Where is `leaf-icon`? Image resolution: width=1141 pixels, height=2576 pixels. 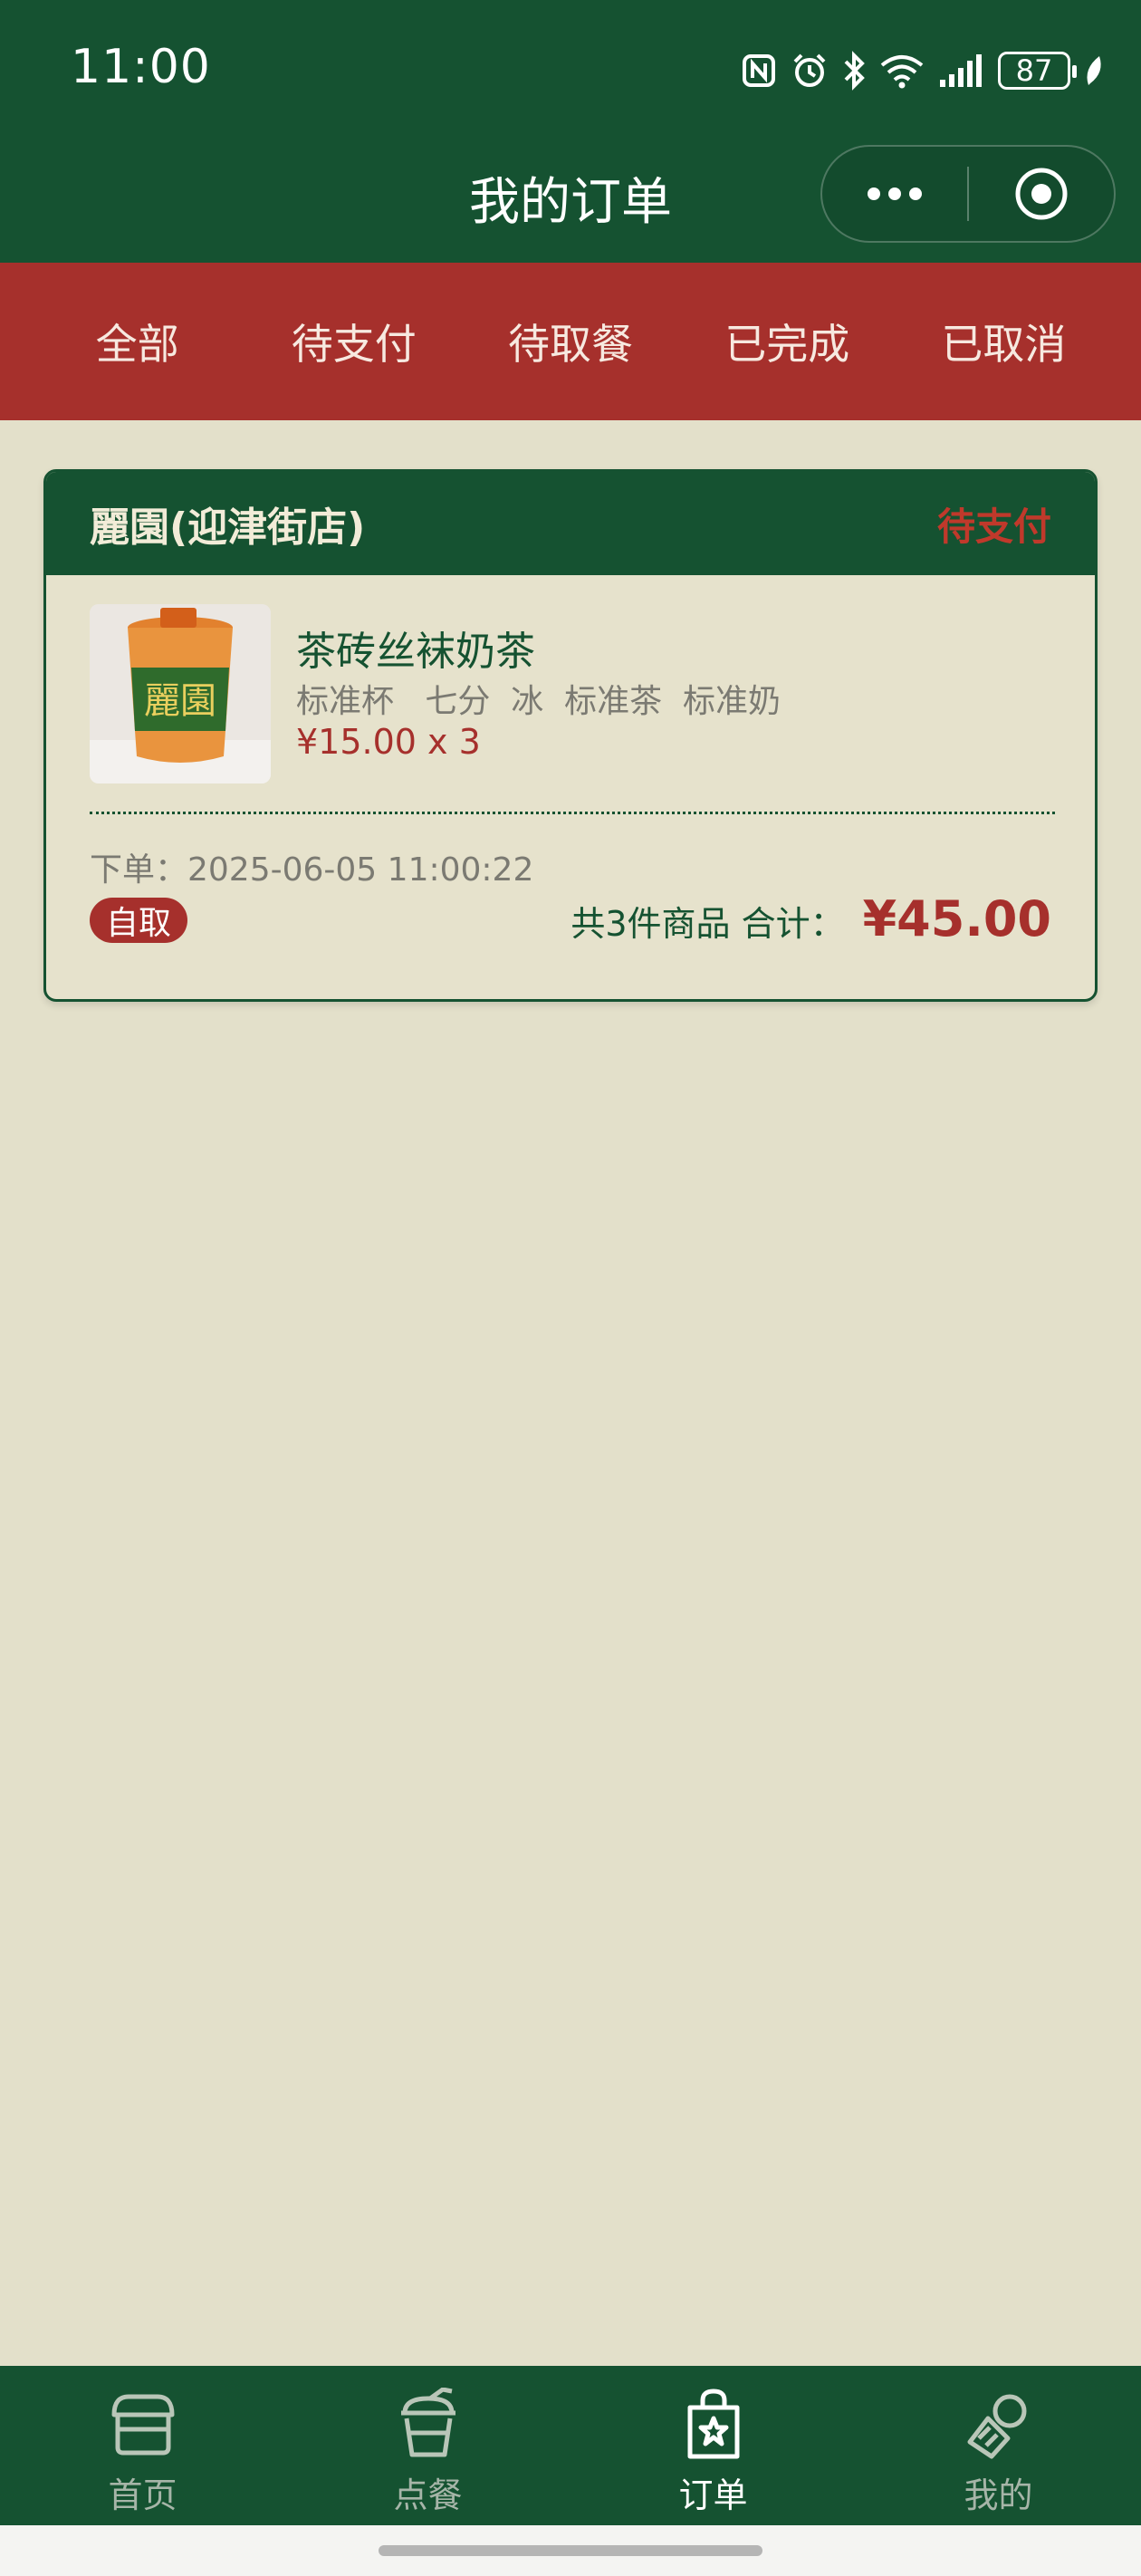
leaf-icon is located at coordinates (1094, 71).